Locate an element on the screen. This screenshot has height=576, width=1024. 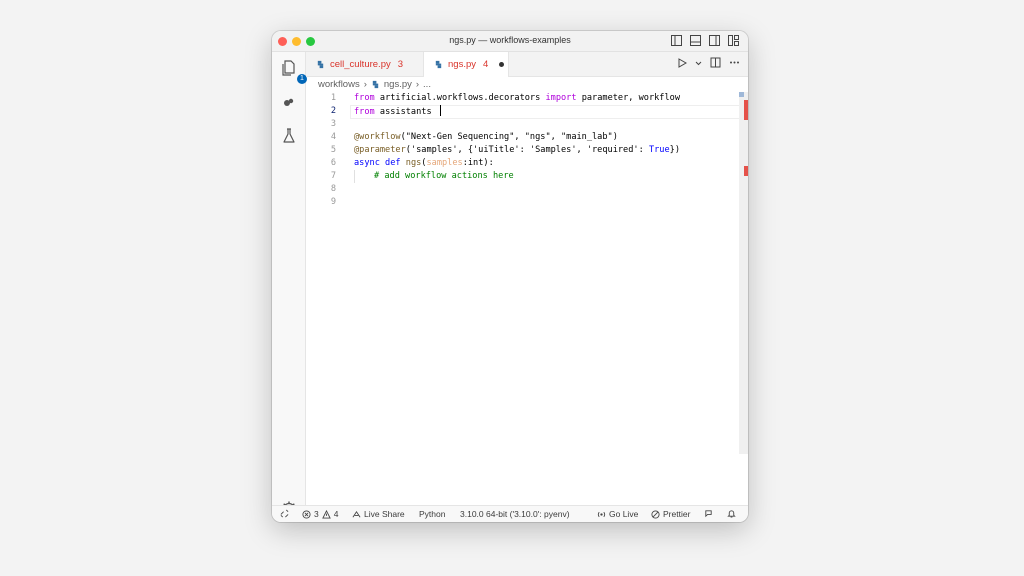
remote-indicator is located at coordinates (284, 513).